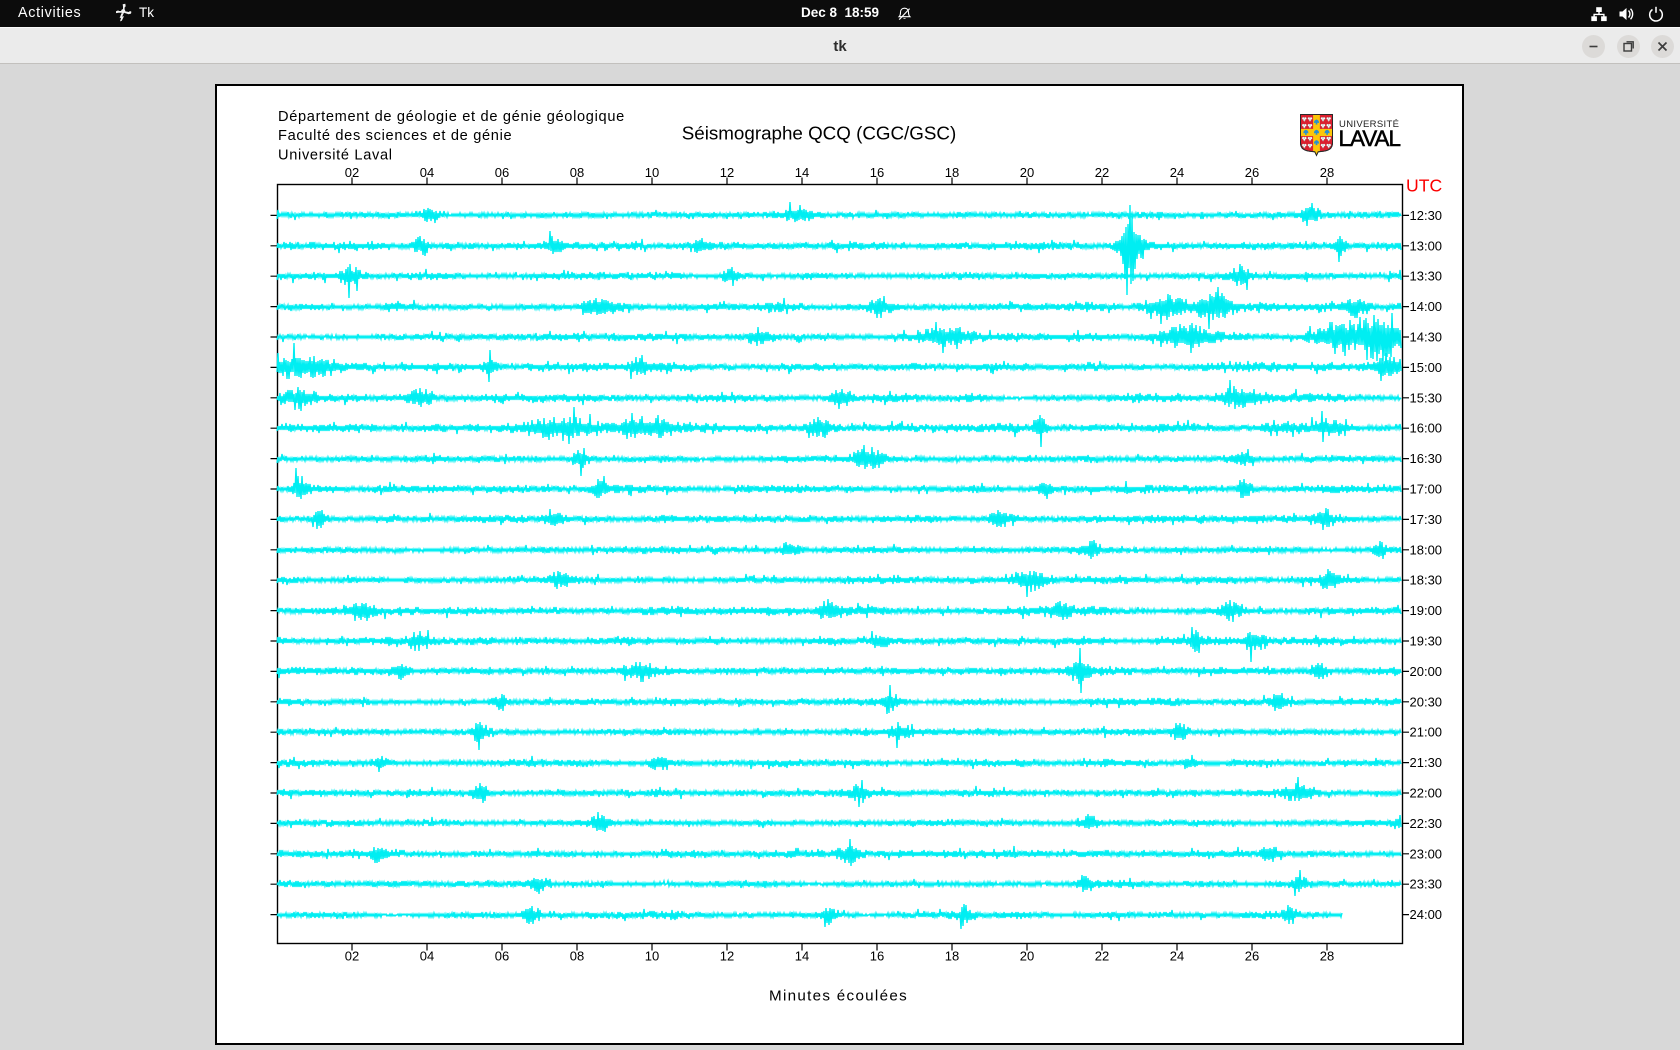 The height and width of the screenshot is (1050, 1680). Describe the element at coordinates (838, 996) in the screenshot. I see `svg-text: Minutes écoulées` at that location.